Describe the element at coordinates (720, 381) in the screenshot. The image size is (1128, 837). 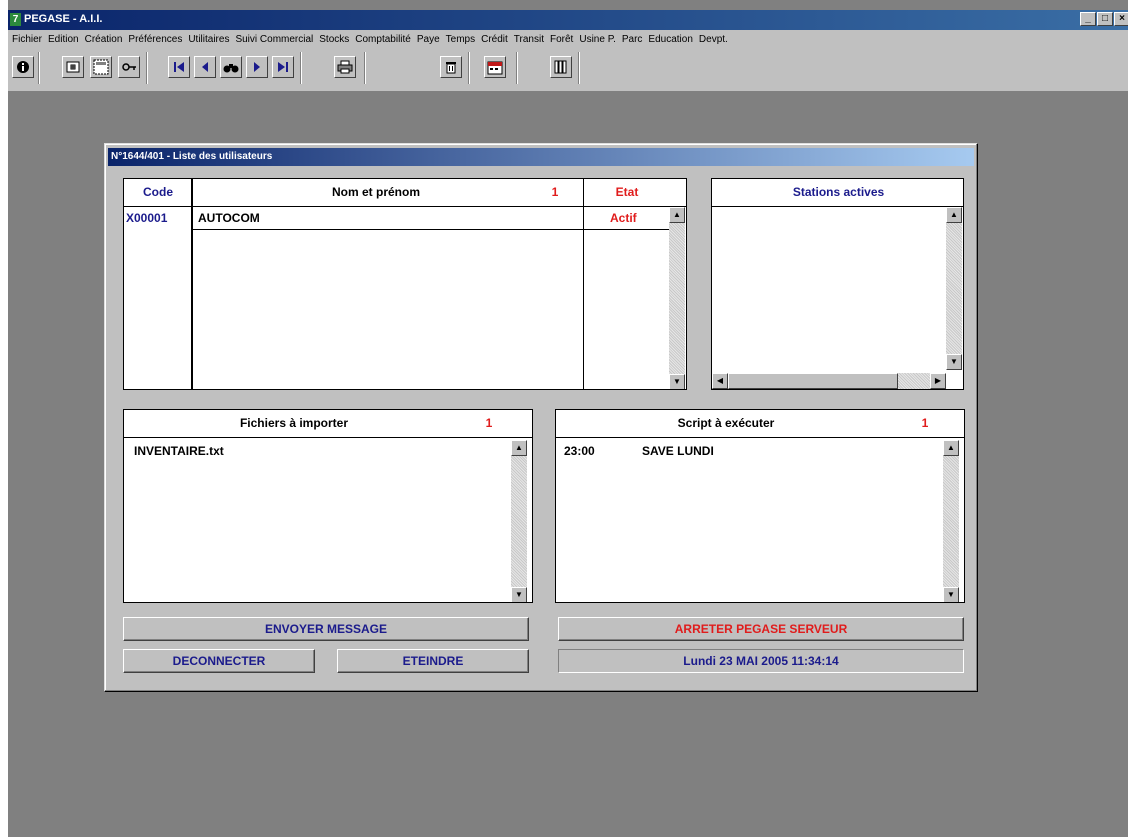
I see `scroll-left-button: ◀` at that location.